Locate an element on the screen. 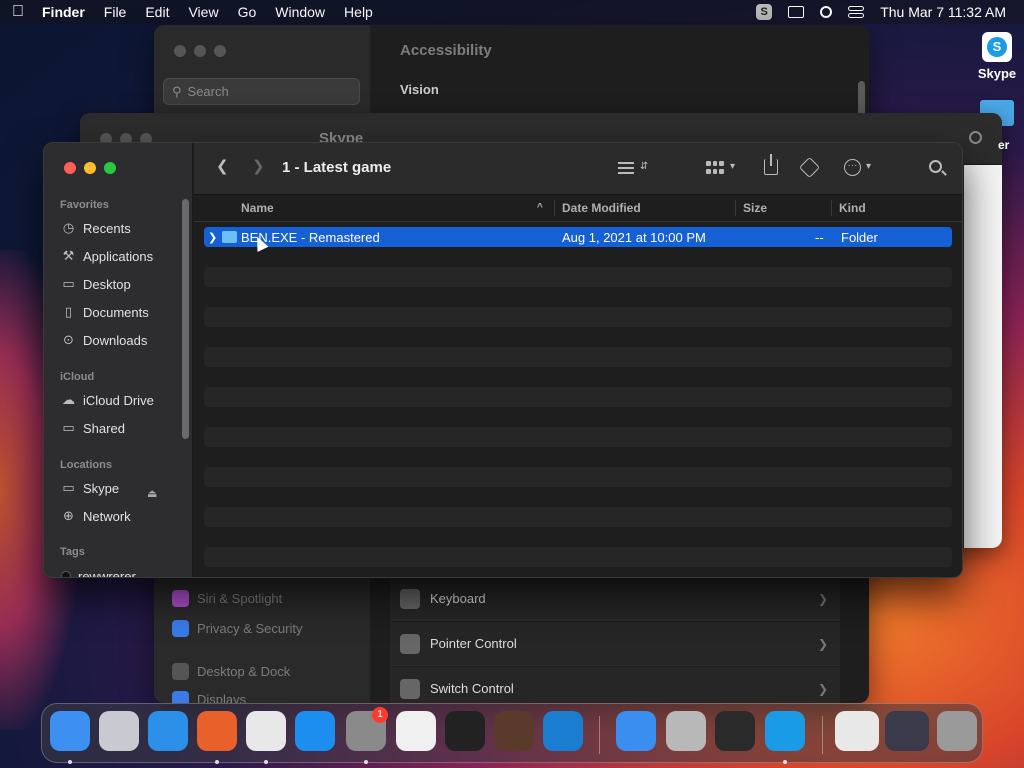 This screenshot has height=768, width=1024. search-icon: ⚲ is located at coordinates (177, 91).